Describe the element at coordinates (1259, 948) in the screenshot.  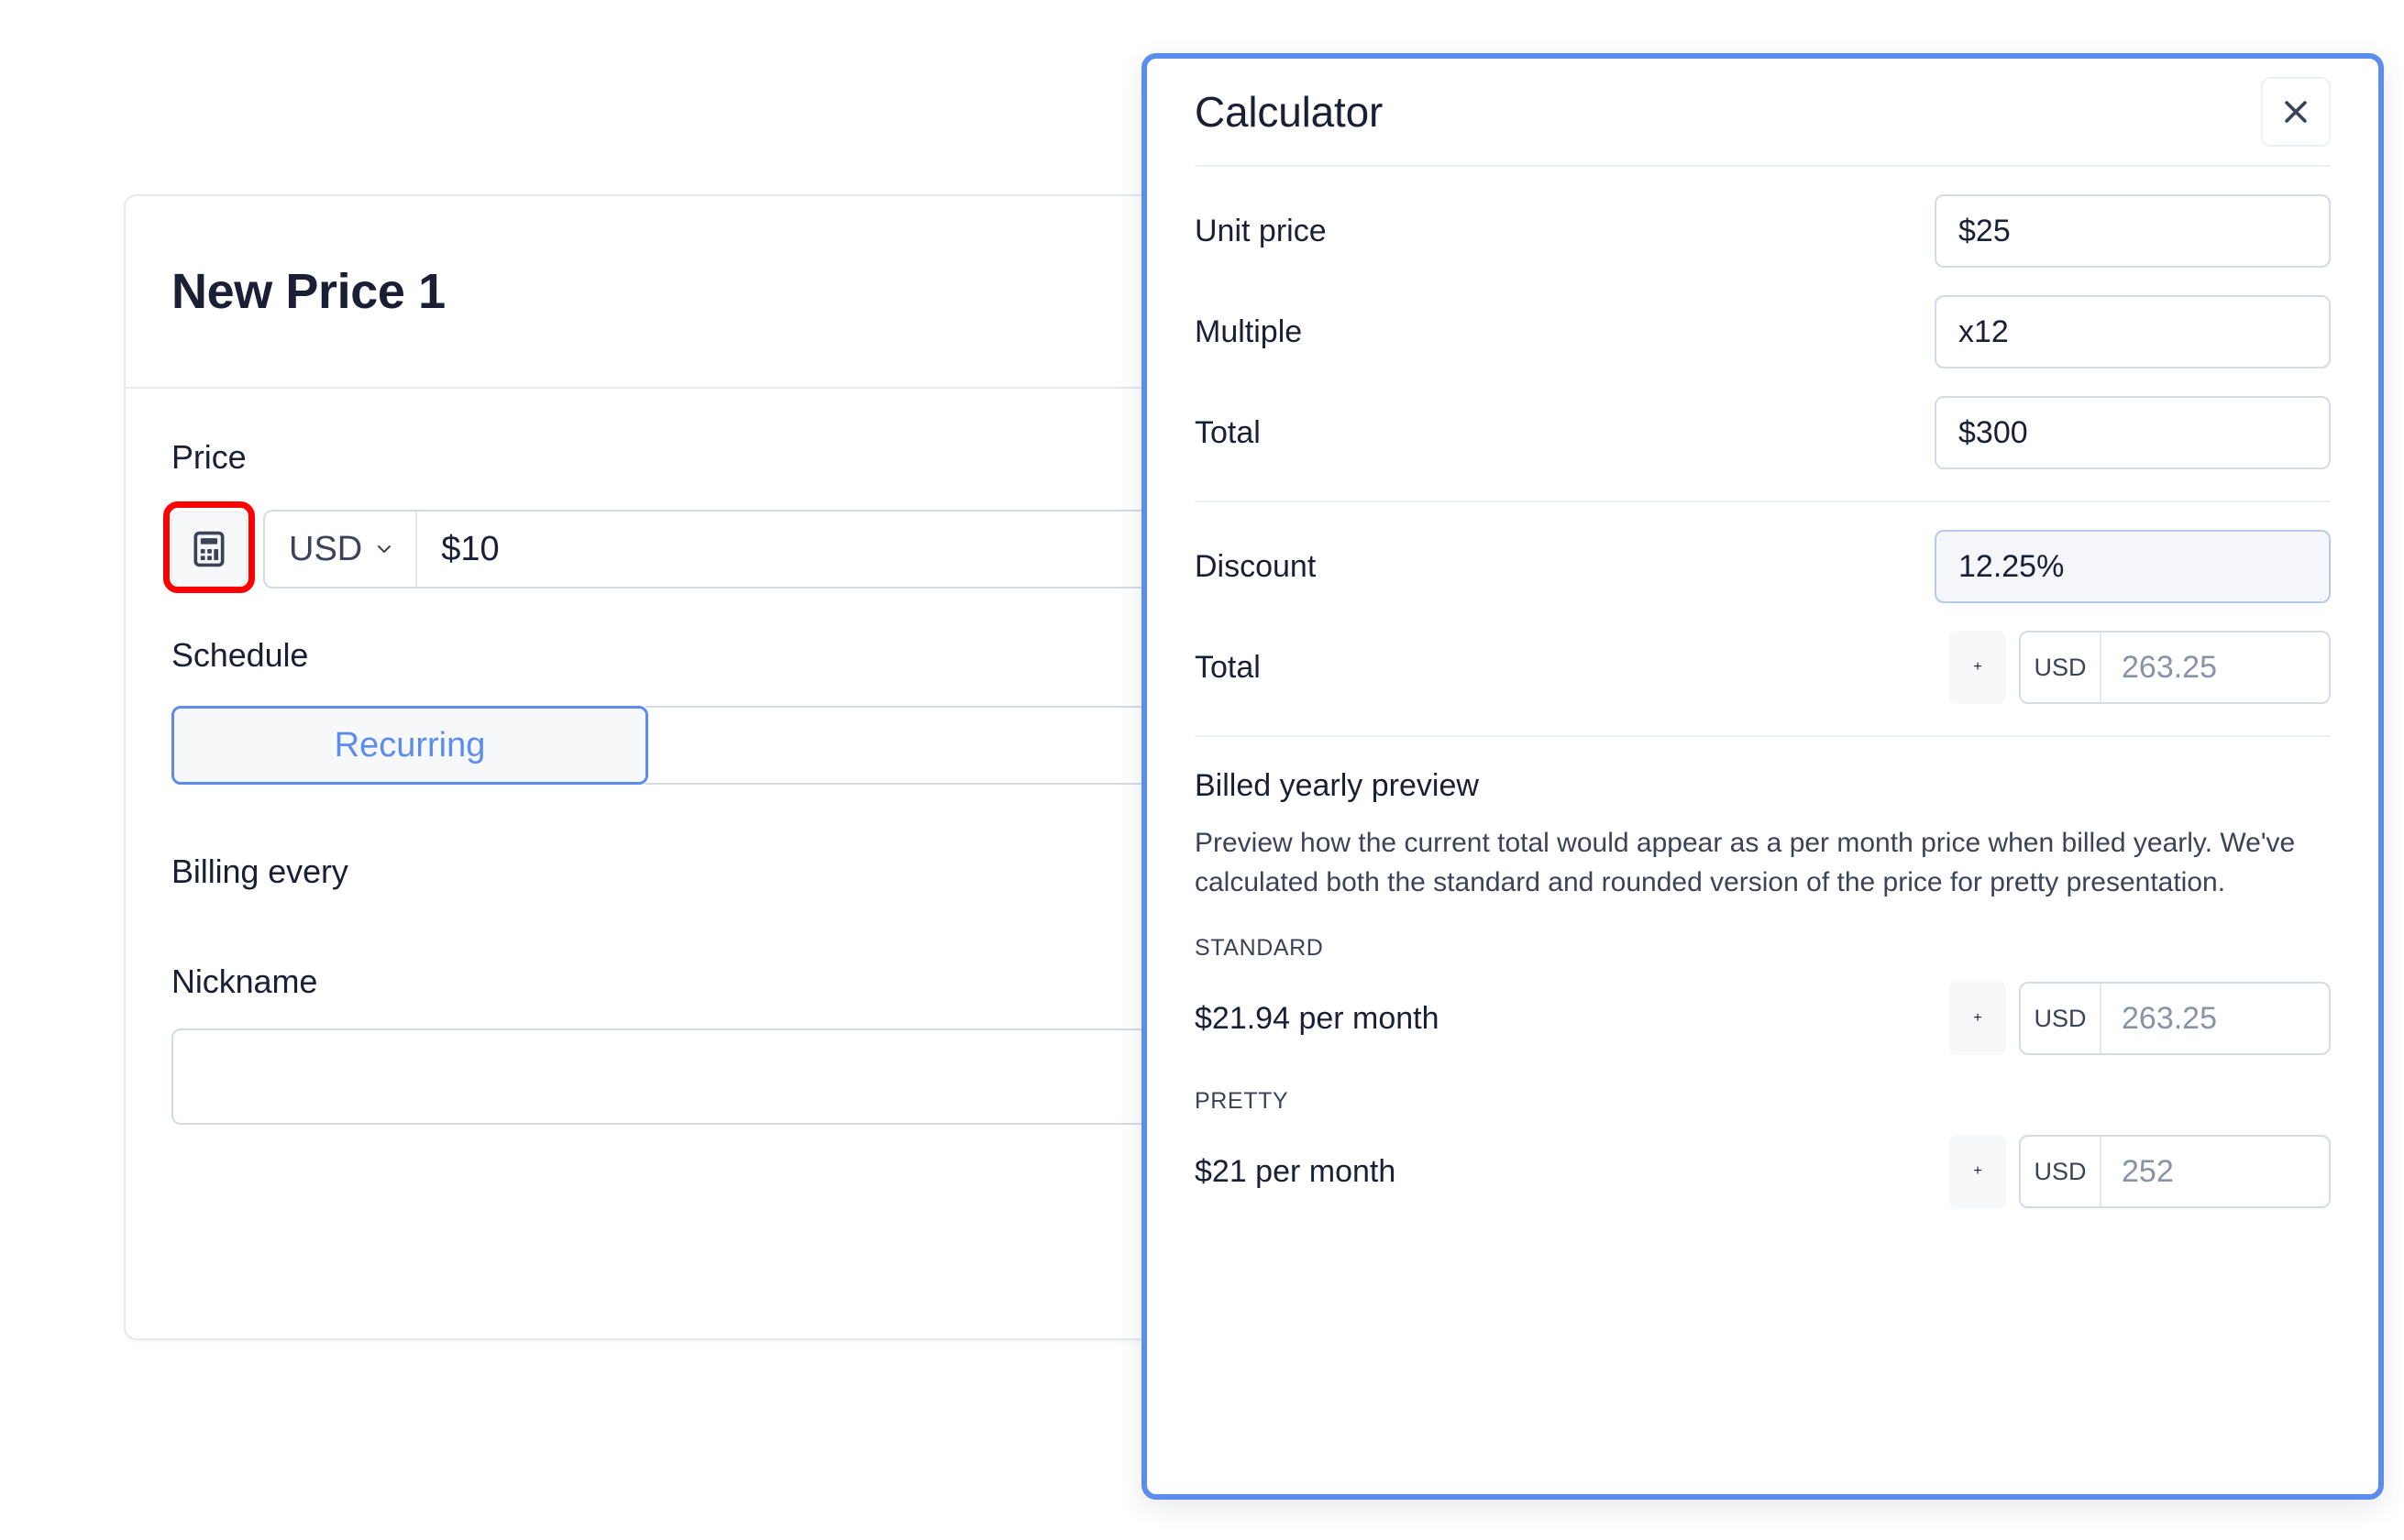
I see `standard-group-label: STANDARD` at that location.